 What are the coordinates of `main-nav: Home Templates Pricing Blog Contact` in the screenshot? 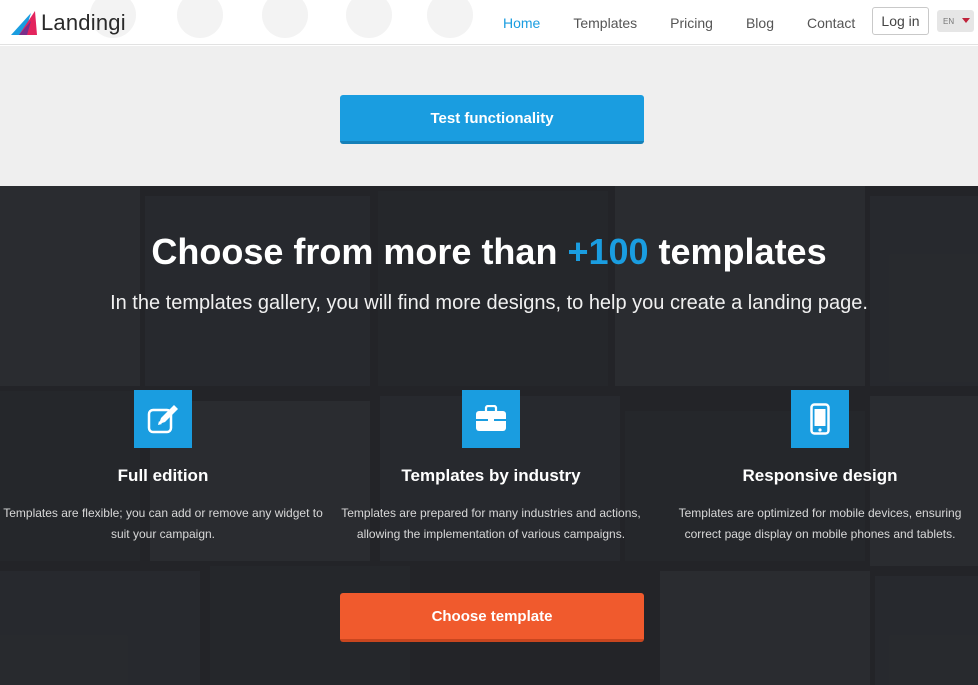 It's located at (695, 22).